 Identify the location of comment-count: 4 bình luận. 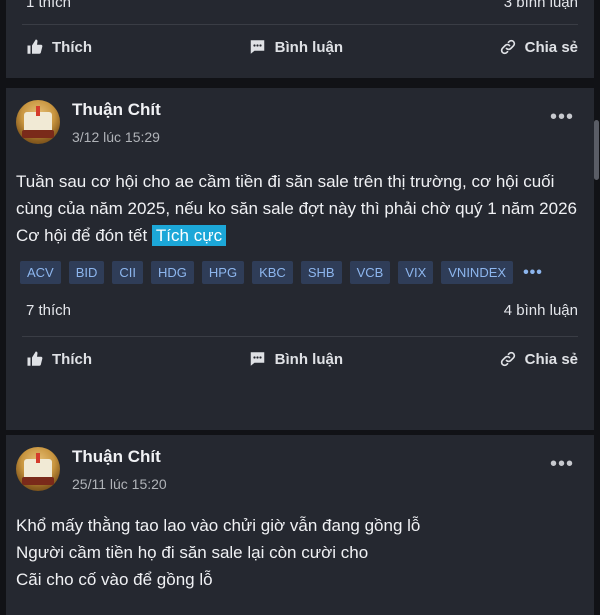
(541, 310).